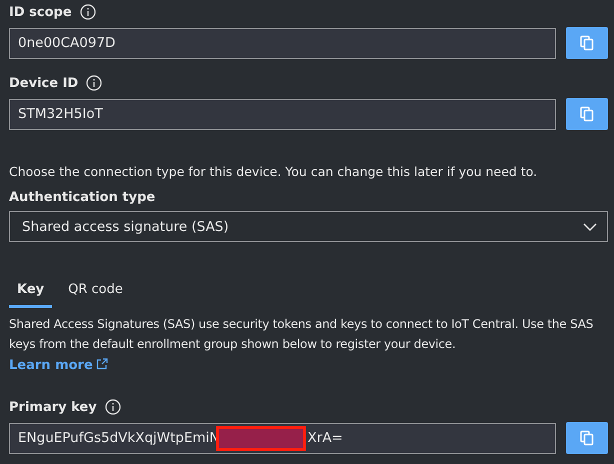 The width and height of the screenshot is (614, 464). What do you see at coordinates (30, 293) in the screenshot?
I see `tab: Key` at bounding box center [30, 293].